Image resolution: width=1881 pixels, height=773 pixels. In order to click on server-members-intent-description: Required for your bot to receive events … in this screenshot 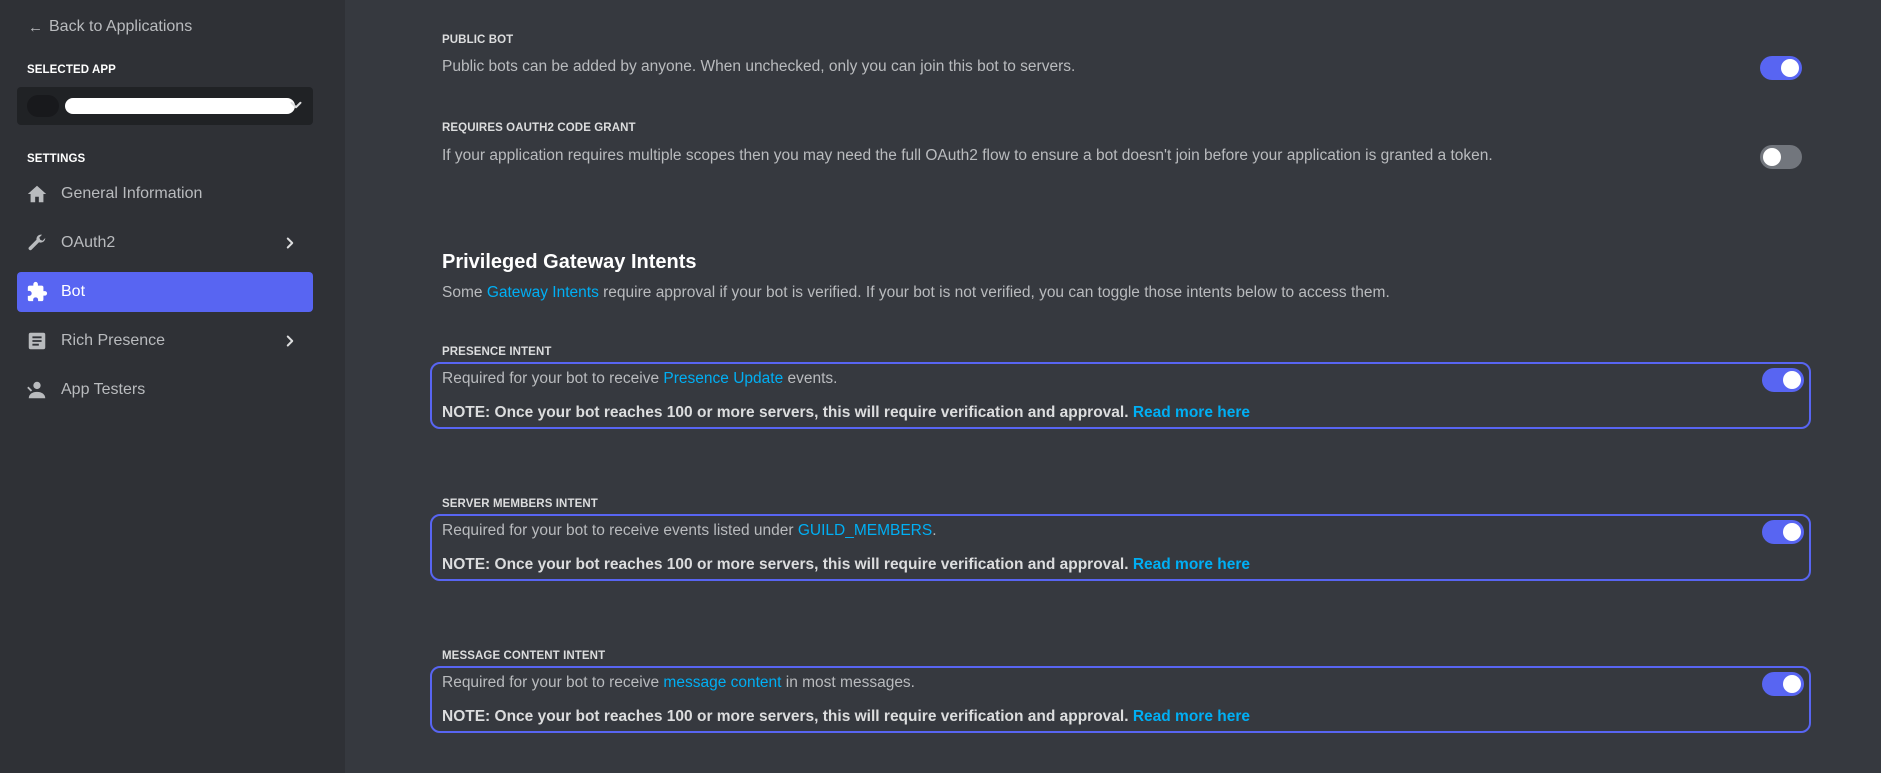, I will do `click(689, 530)`.